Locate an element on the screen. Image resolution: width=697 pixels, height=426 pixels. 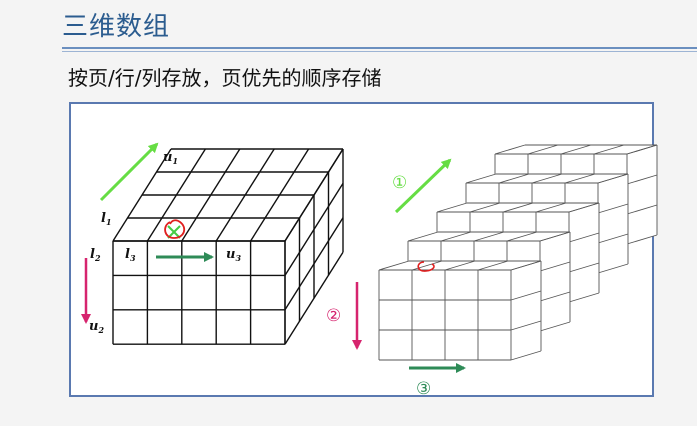
label-l3: l3 is located at coordinates (130, 255).